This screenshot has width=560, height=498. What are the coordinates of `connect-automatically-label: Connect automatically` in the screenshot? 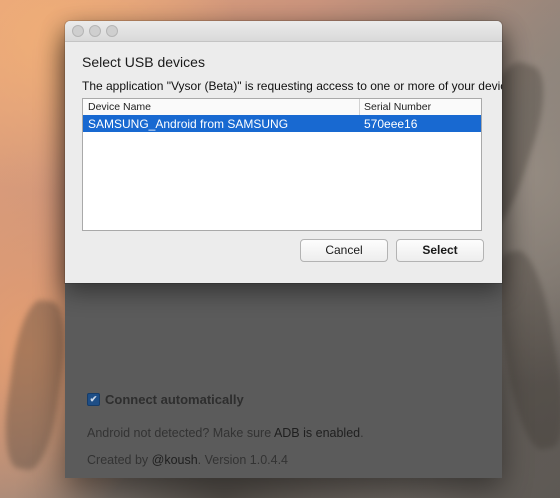 It's located at (174, 399).